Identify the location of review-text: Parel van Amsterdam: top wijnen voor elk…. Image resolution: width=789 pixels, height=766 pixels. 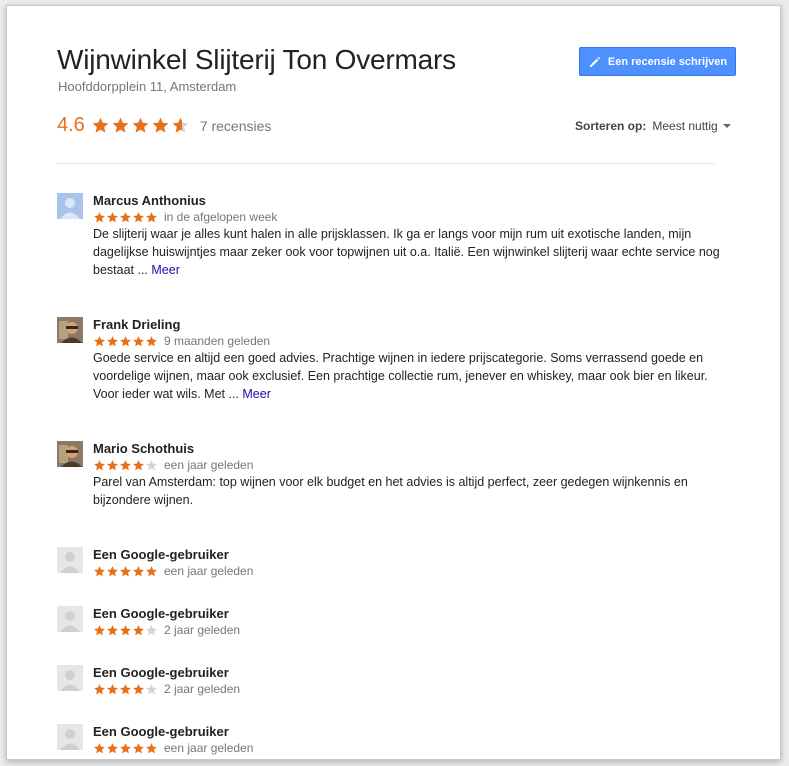
(390, 491).